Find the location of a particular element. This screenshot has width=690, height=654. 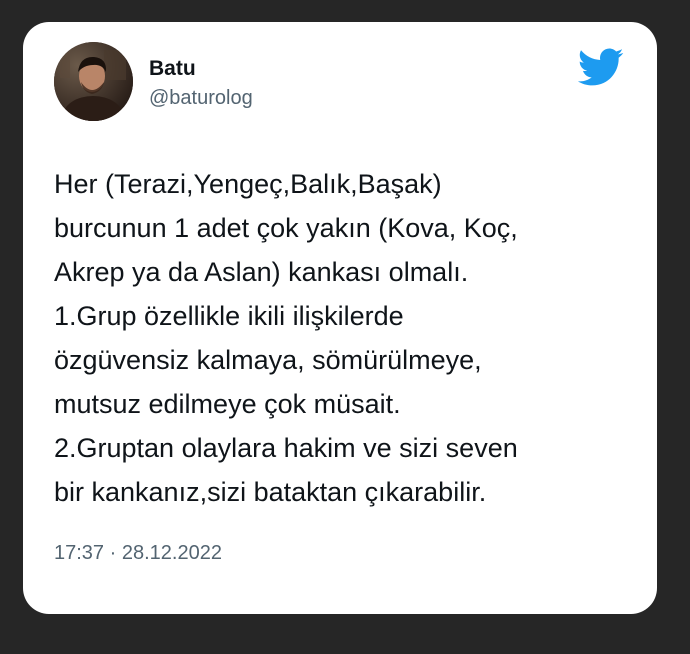

twitter-bird-icon is located at coordinates (600, 67).